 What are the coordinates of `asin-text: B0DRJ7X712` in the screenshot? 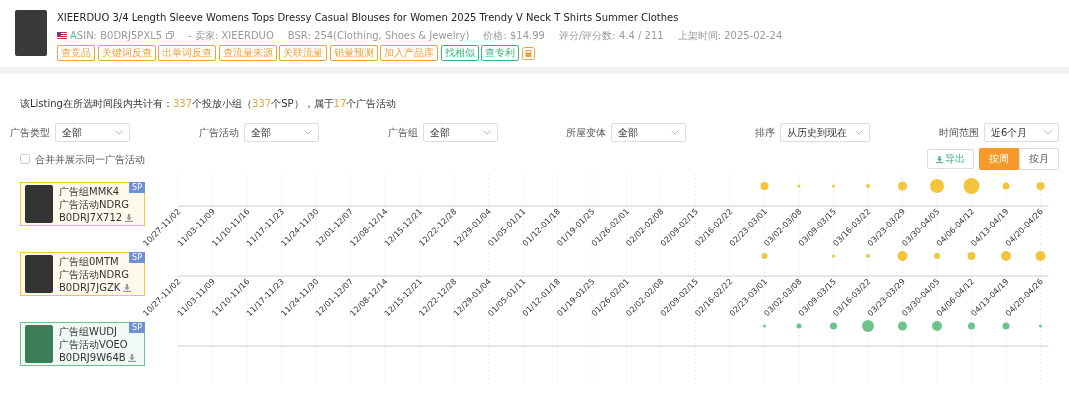 It's located at (91, 217).